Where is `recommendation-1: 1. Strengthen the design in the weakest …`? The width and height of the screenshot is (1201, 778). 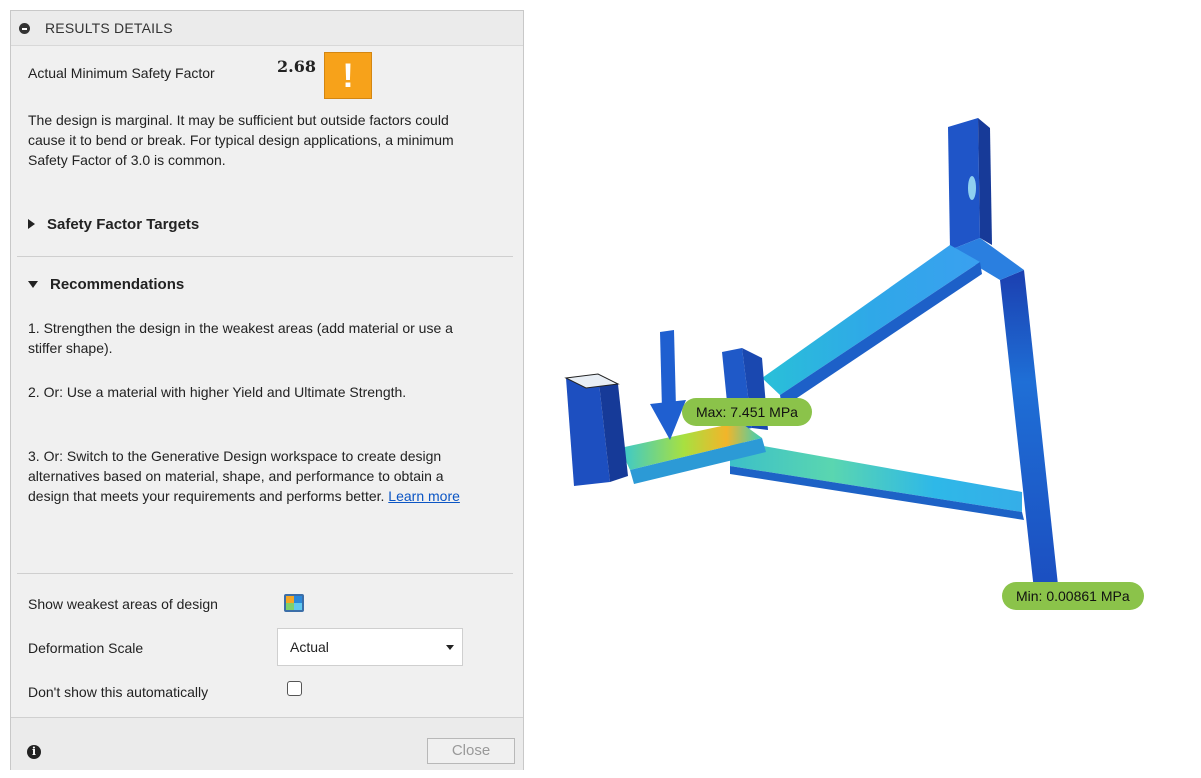
recommendation-1: 1. Strengthen the design in the weakest … is located at coordinates (240, 338).